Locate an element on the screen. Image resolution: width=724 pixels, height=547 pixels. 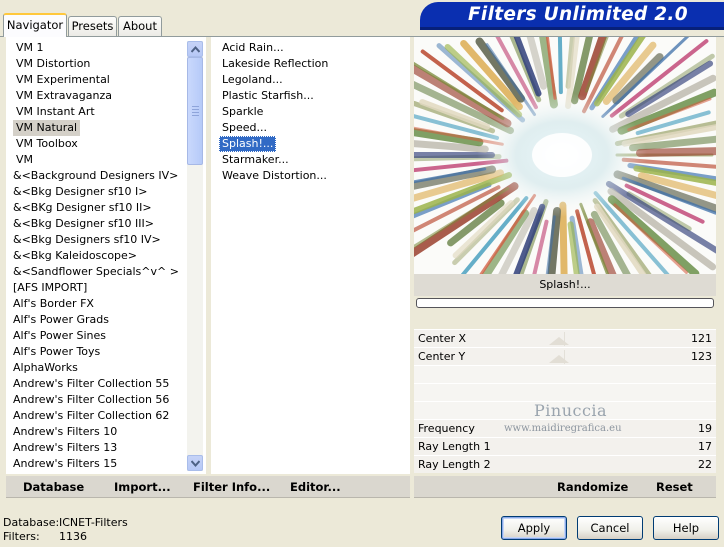
tab-label: Navigator is located at coordinates (35, 25).